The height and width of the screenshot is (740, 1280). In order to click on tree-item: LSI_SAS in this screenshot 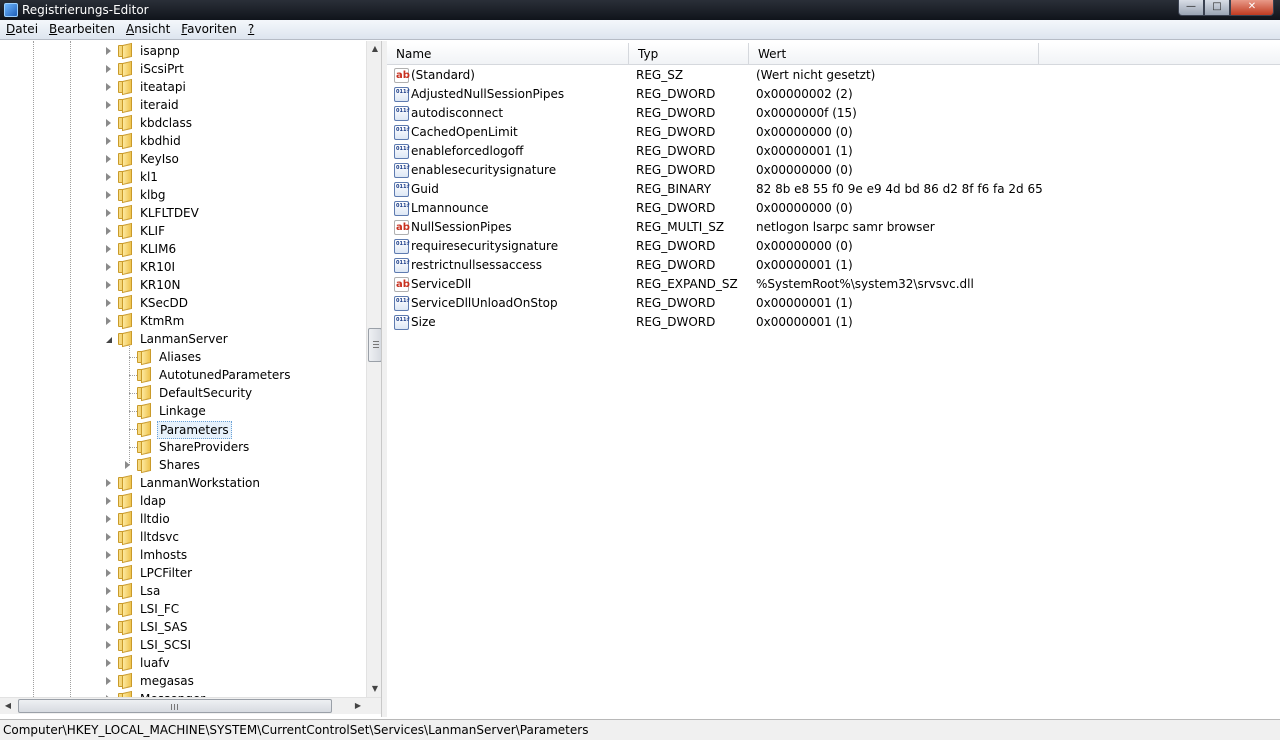, I will do `click(183, 627)`.